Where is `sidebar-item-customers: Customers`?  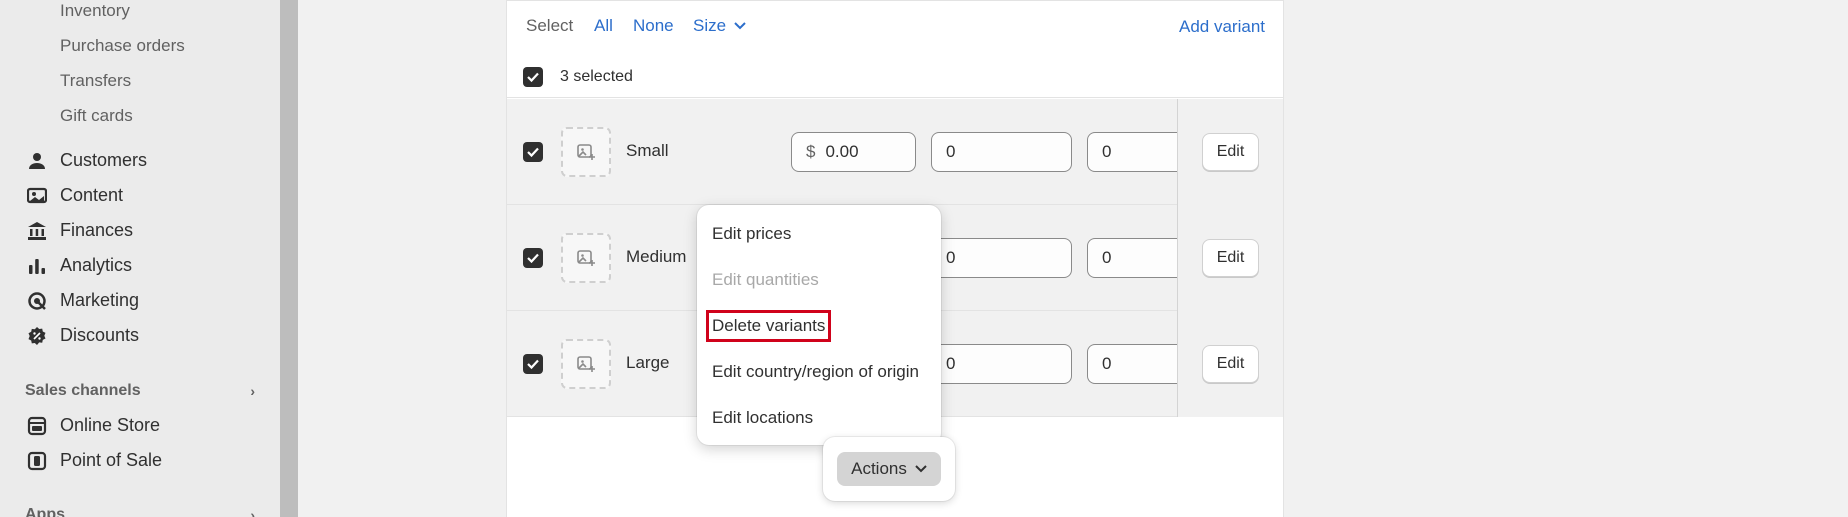
sidebar-item-customers: Customers is located at coordinates (87, 160).